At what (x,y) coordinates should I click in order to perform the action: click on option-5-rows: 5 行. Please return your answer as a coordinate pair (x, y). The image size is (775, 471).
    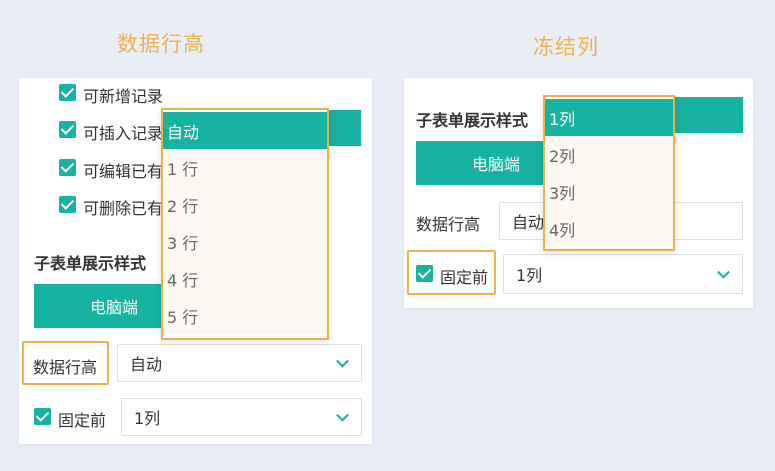
    Looking at the image, I should click on (245, 315).